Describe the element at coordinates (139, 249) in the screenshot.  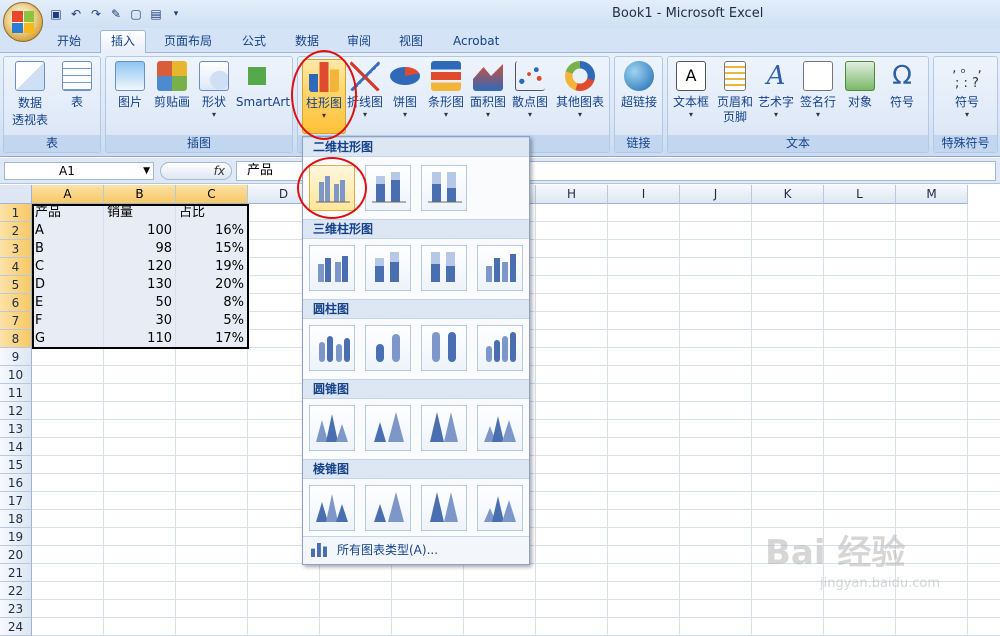
I see `data-cell: 98` at that location.